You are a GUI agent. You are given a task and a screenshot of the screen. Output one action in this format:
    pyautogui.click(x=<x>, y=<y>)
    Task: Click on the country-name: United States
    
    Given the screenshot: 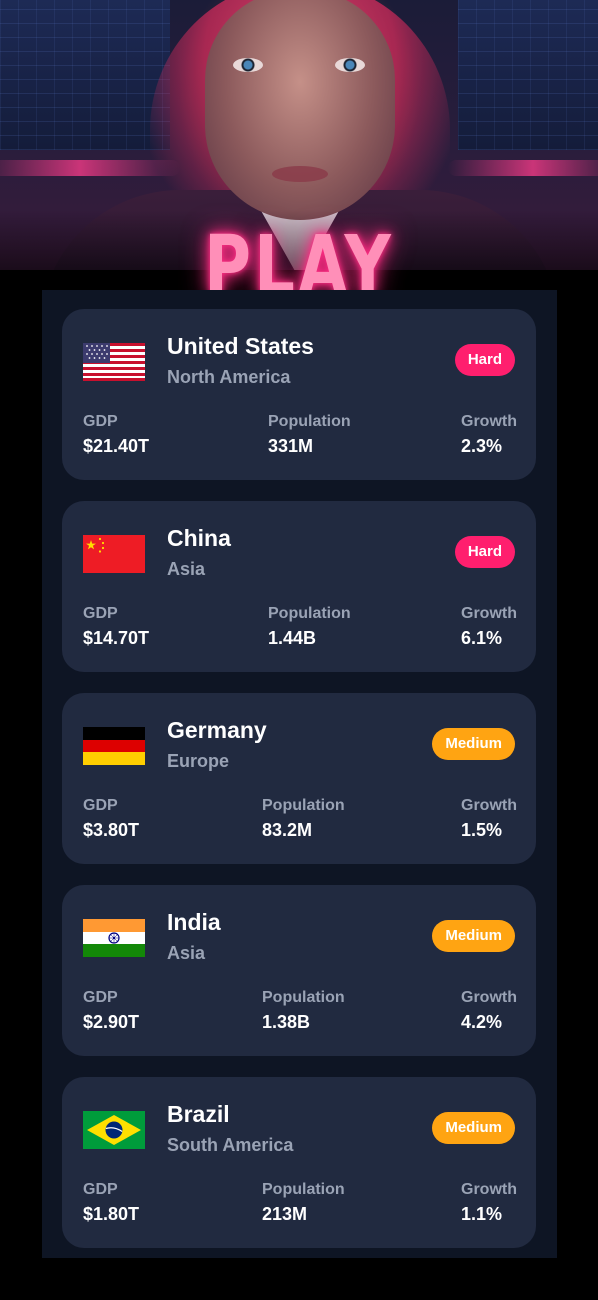 What is the action you would take?
    pyautogui.click(x=240, y=346)
    